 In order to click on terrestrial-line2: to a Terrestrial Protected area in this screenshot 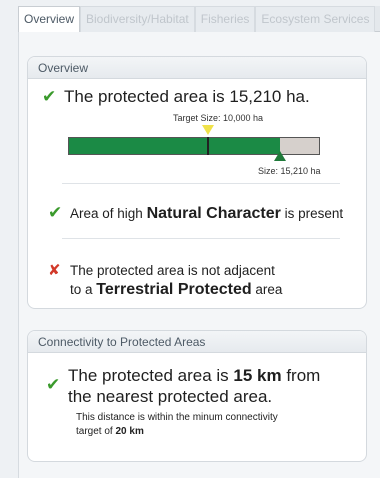, I will do `click(176, 289)`.